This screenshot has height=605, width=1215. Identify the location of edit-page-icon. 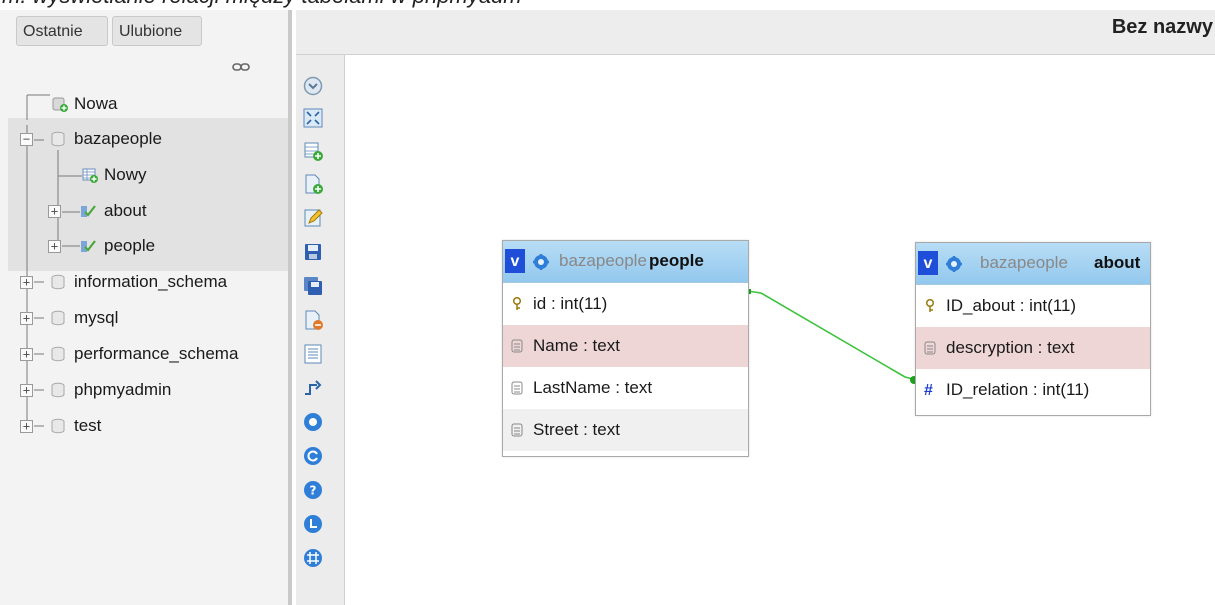
(313, 218).